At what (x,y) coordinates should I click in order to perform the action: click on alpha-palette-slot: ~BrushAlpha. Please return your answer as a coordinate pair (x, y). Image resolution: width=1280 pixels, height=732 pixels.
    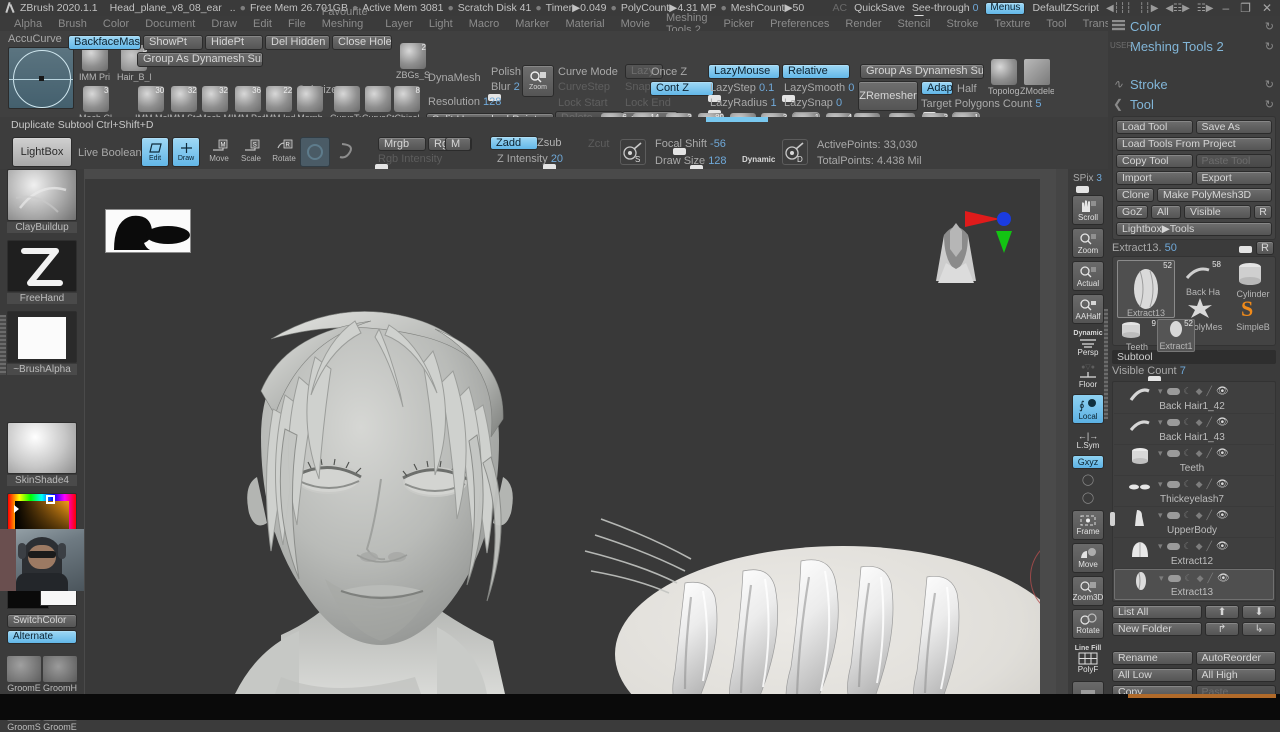
    Looking at the image, I should click on (42, 343).